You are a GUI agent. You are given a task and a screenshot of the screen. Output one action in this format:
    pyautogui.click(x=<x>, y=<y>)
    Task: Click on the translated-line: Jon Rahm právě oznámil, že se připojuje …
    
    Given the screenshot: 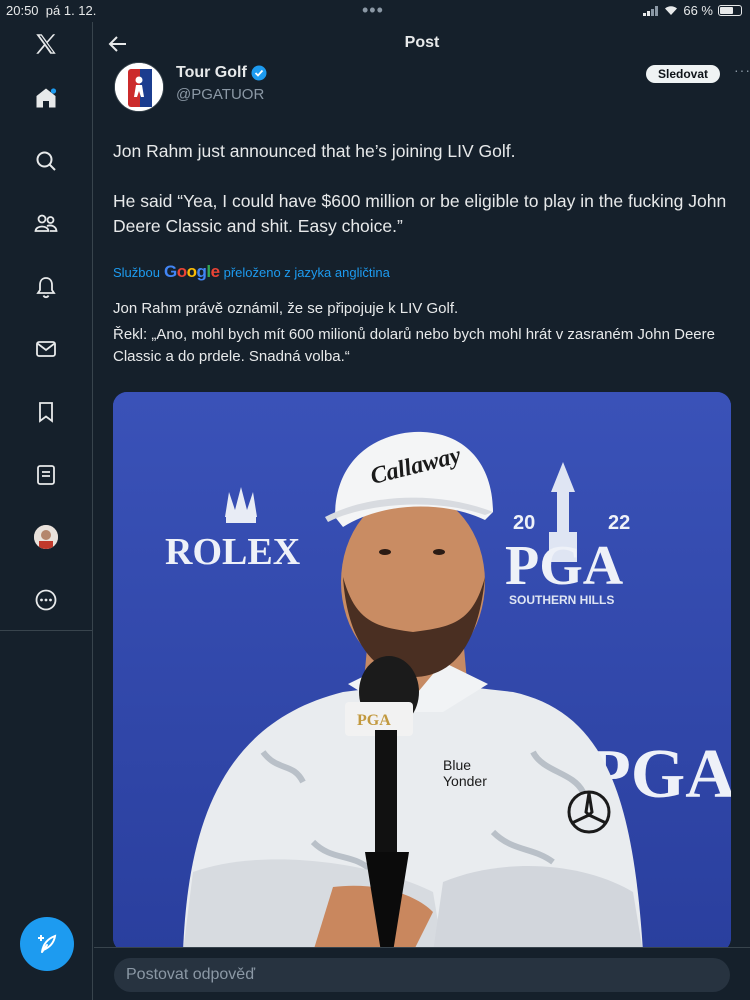 What is the action you would take?
    pyautogui.click(x=286, y=308)
    